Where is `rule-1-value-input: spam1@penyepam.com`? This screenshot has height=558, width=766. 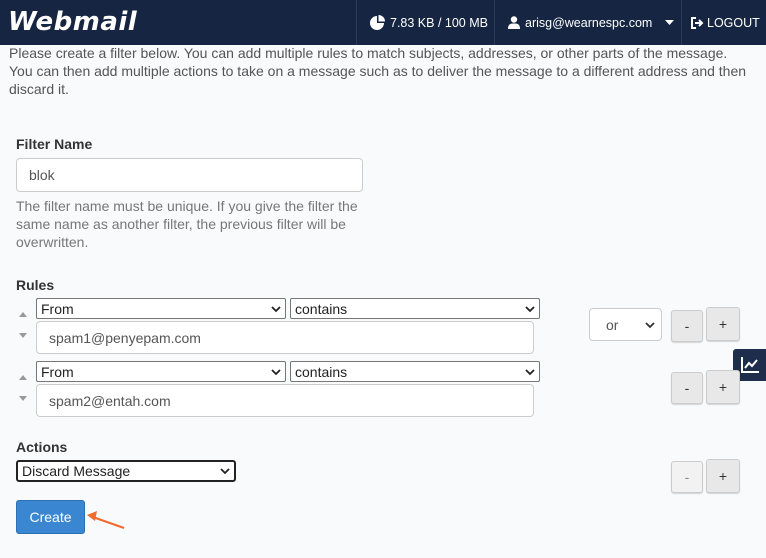
rule-1-value-input: spam1@penyepam.com is located at coordinates (285, 337).